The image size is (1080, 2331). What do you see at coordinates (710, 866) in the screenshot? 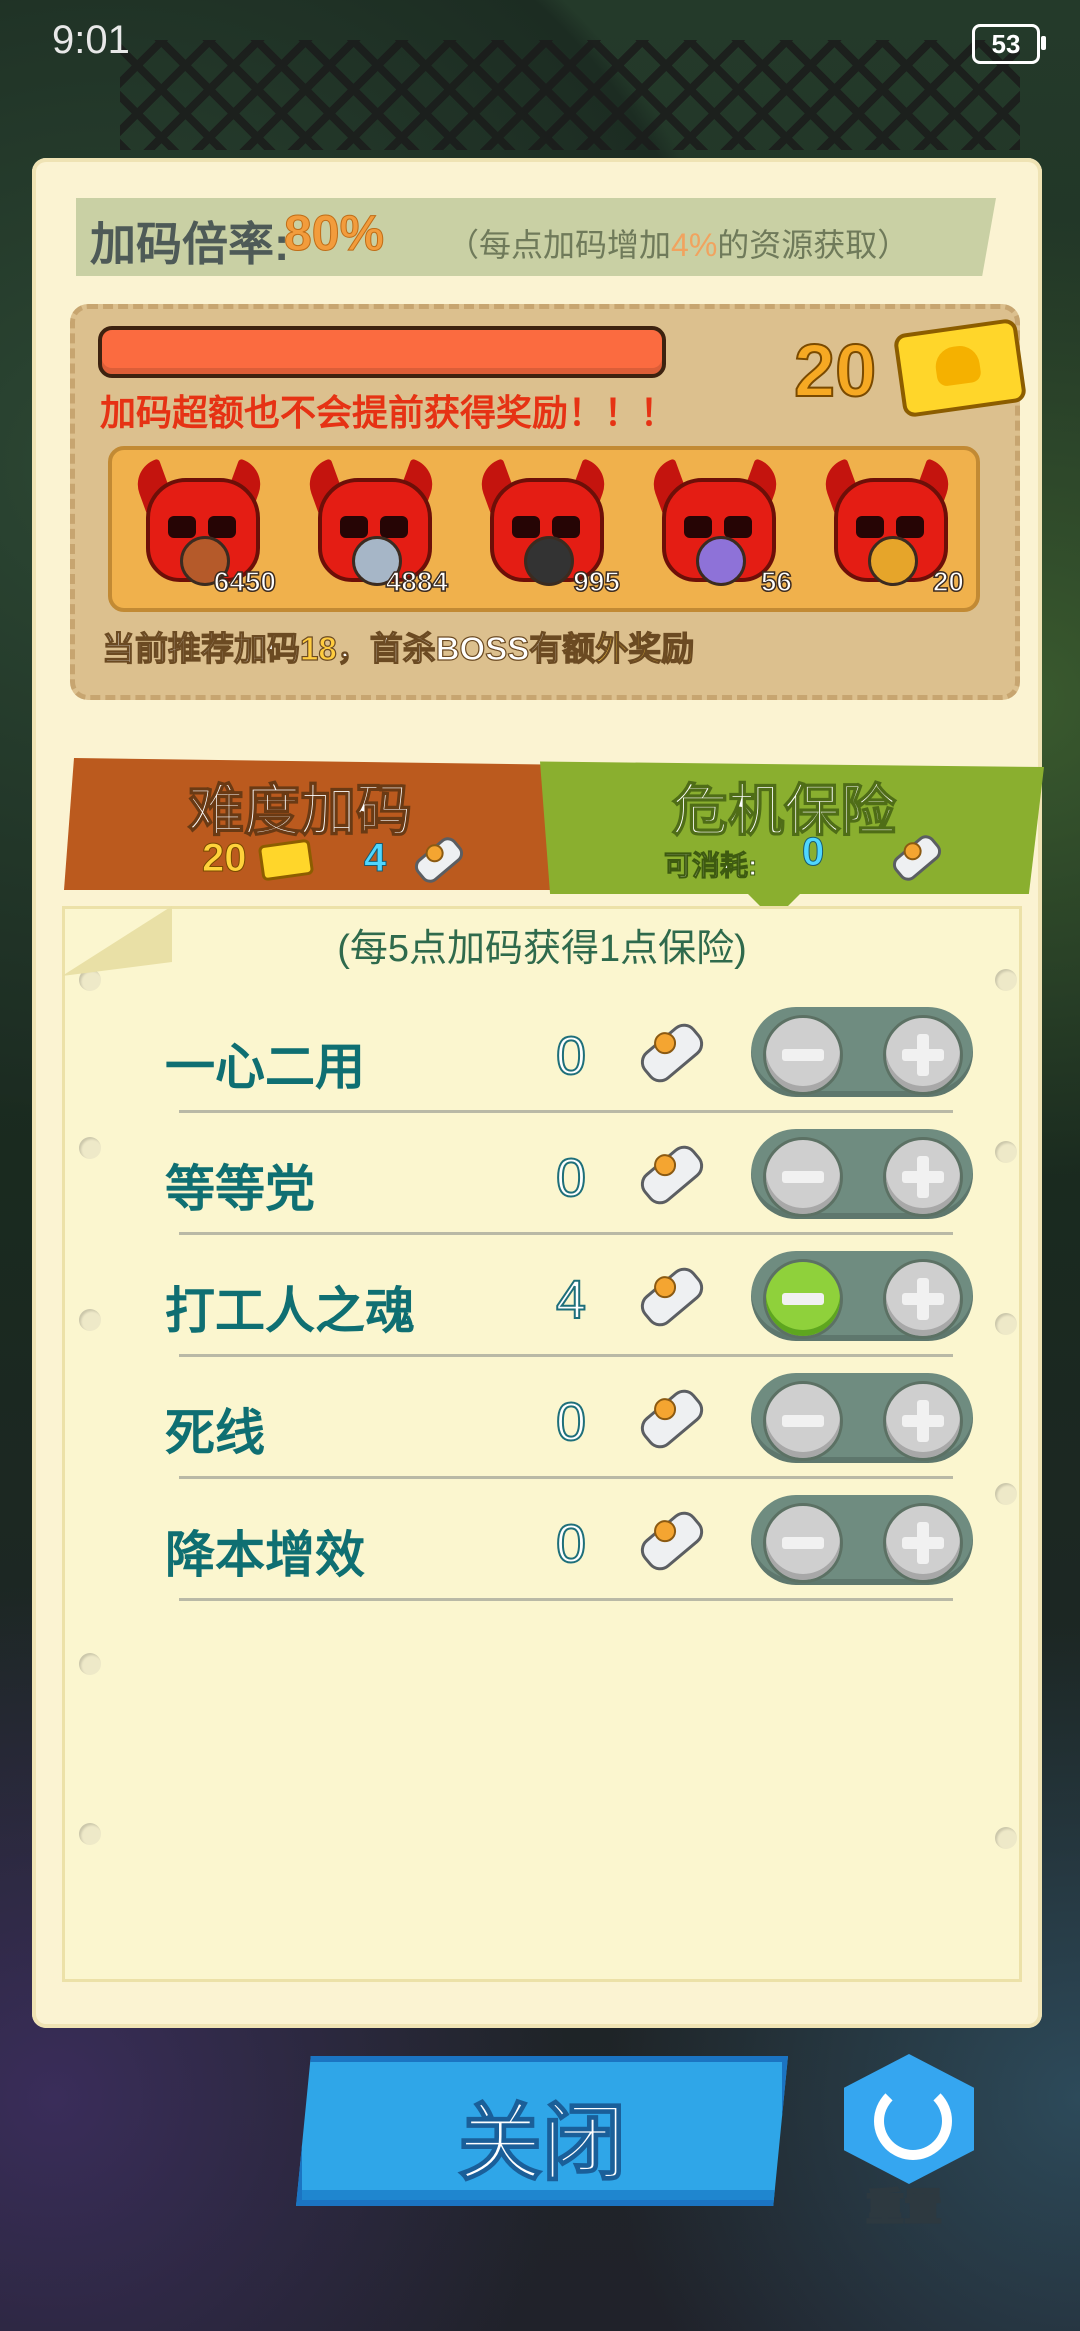
I see `consumable-label: 可消耗:` at bounding box center [710, 866].